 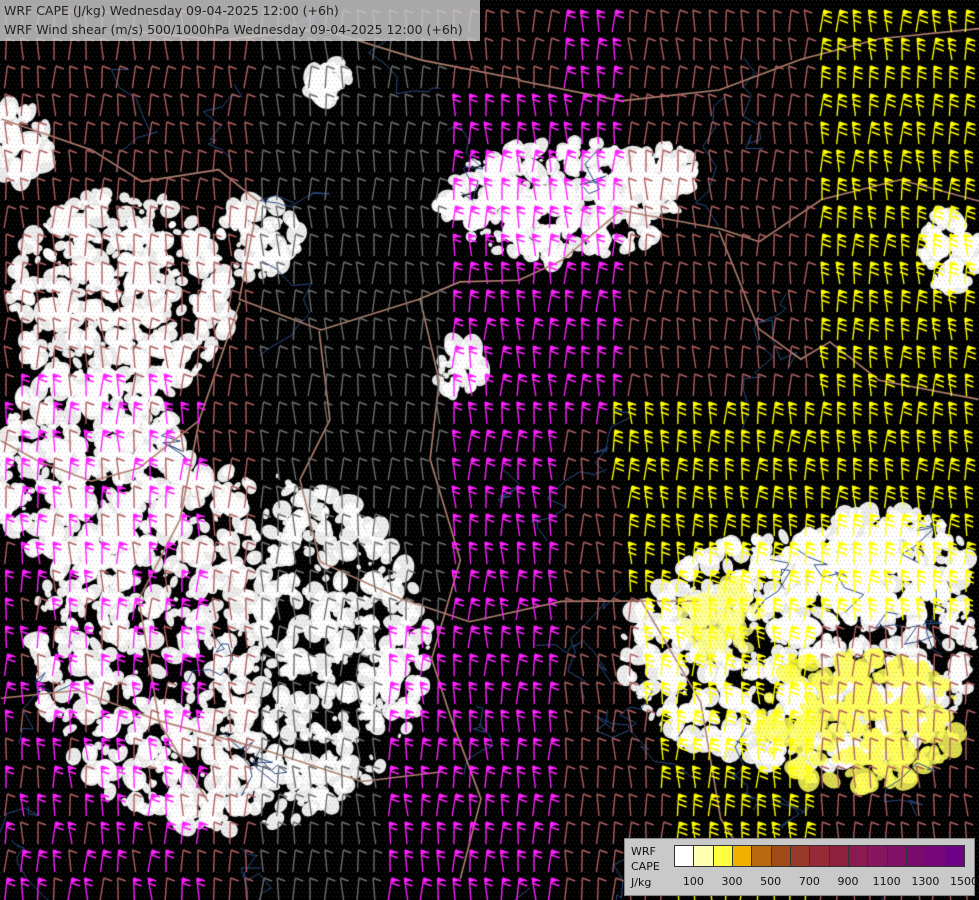 I want to click on legend-tick-label: 1500, so click(x=964, y=881).